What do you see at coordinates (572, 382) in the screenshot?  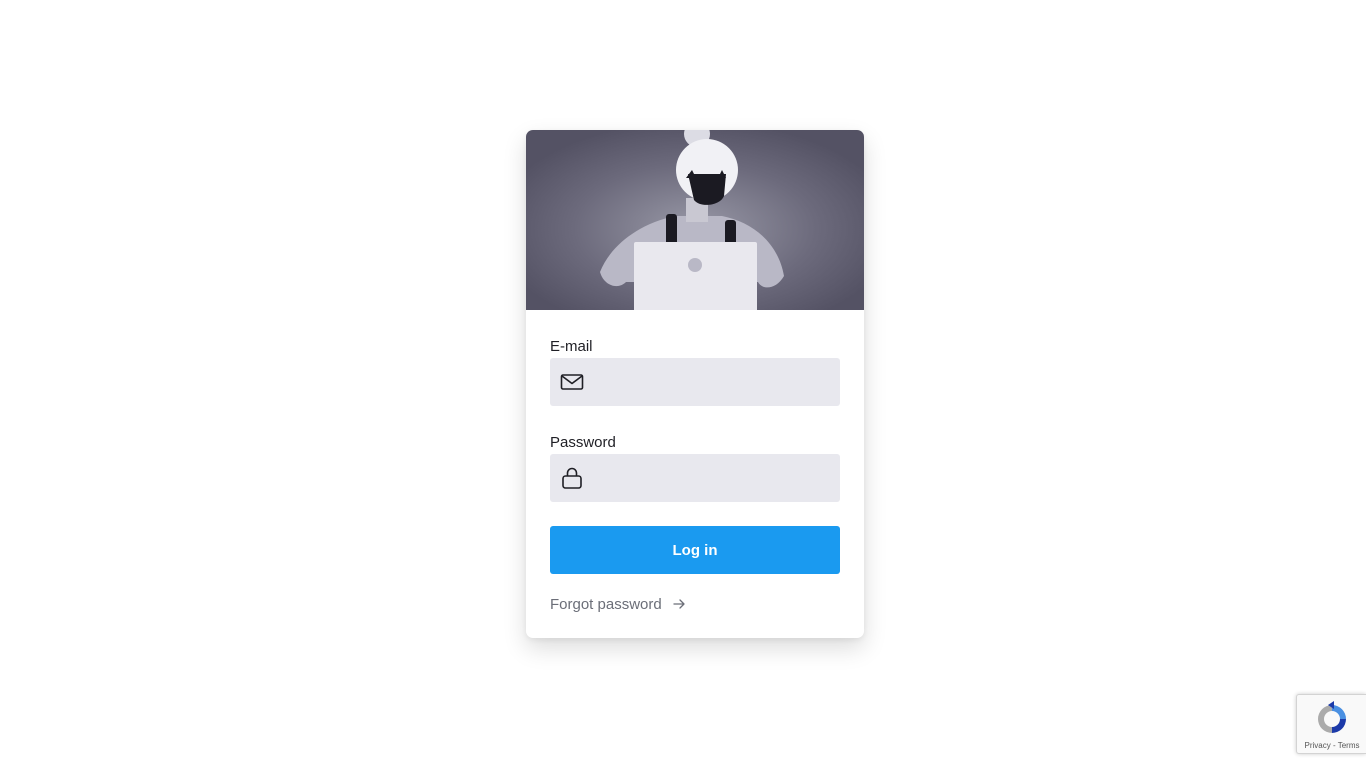 I see `envelope-icon` at bounding box center [572, 382].